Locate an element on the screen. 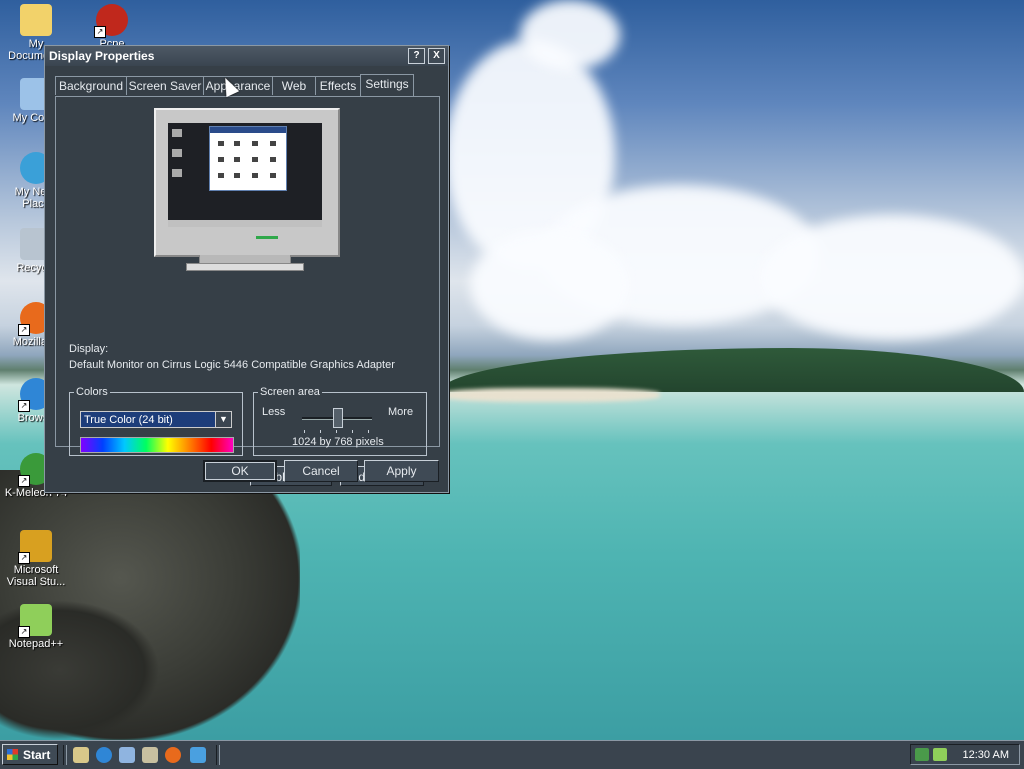 This screenshot has height=769, width=1024. clock: 12:30 AM is located at coordinates (986, 755).